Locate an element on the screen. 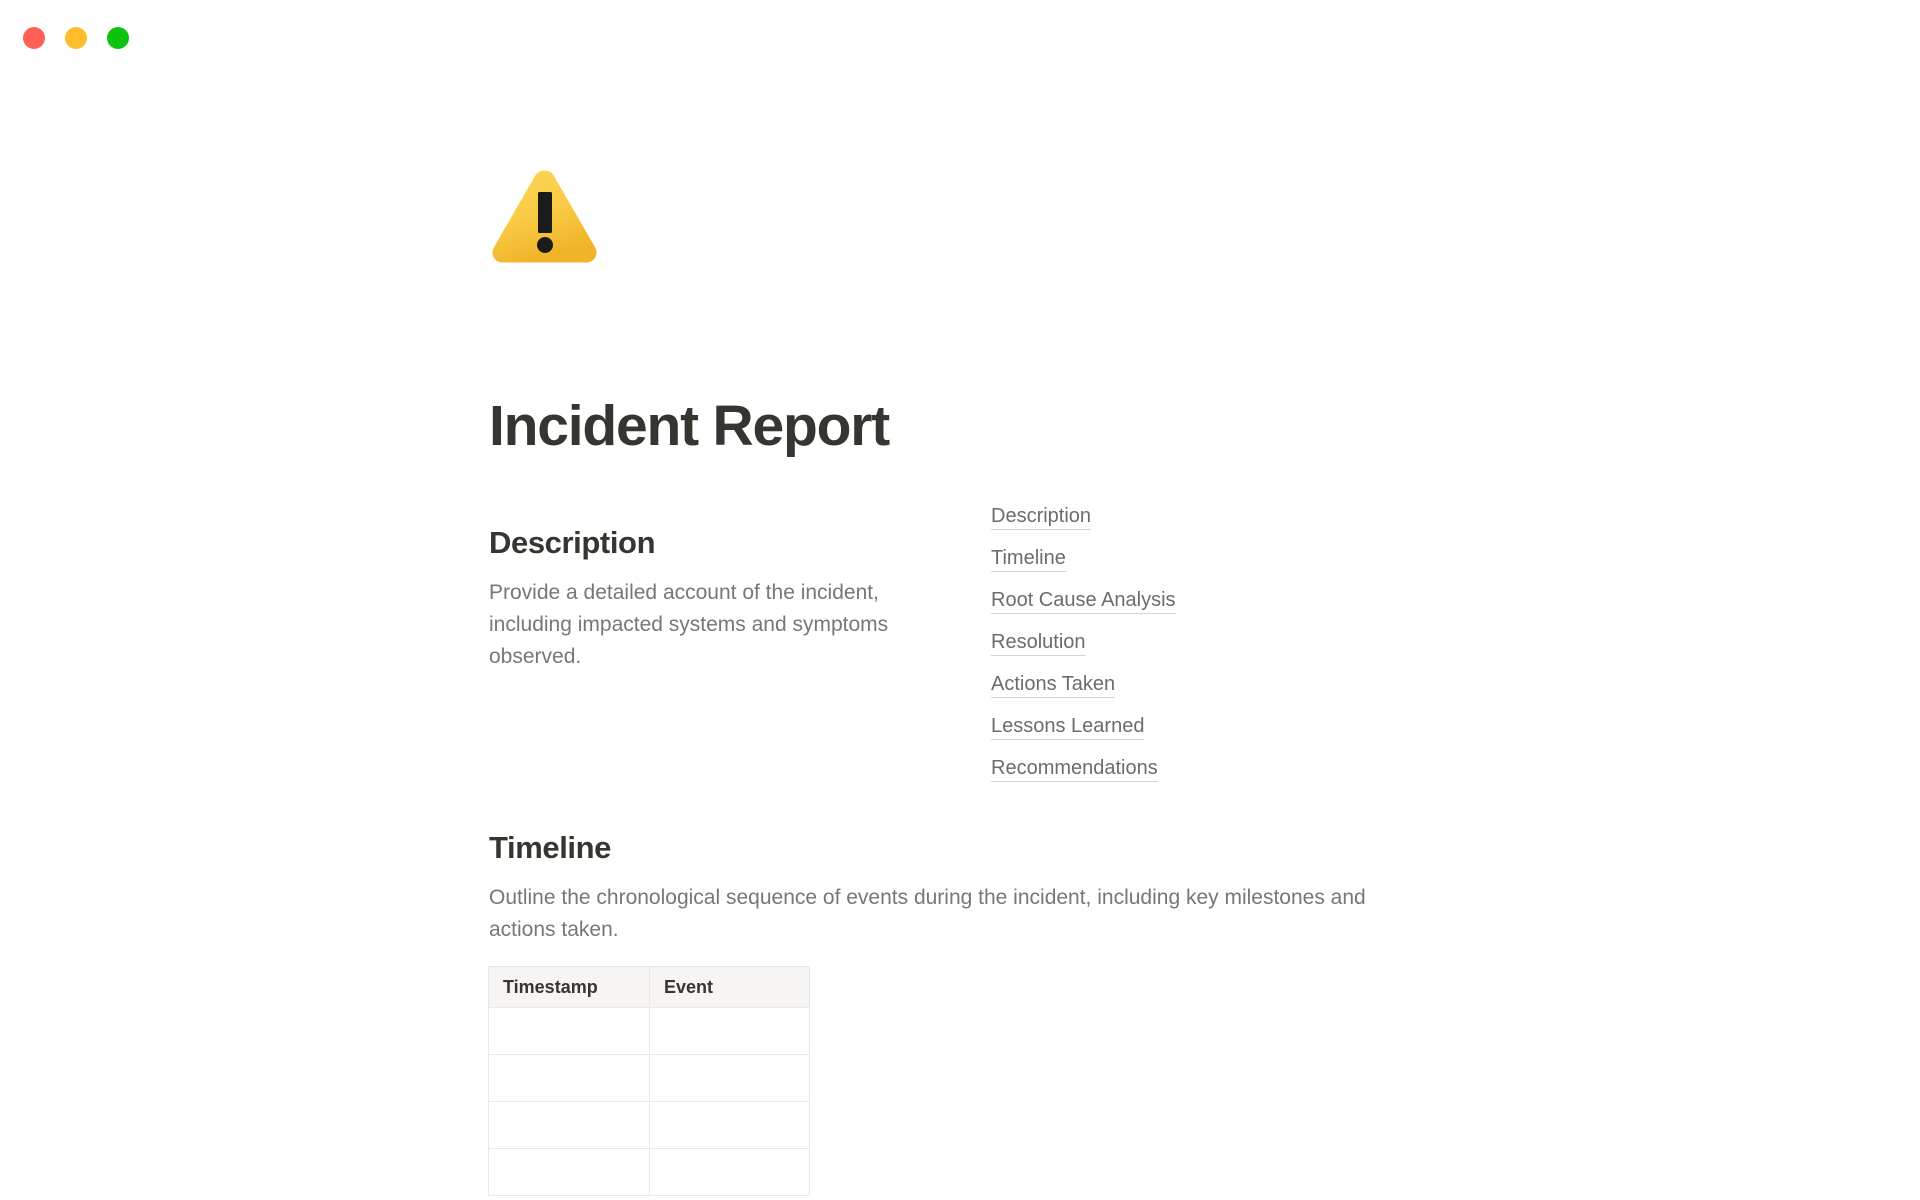  toc-link-resolution: Resolution is located at coordinates (1038, 643).